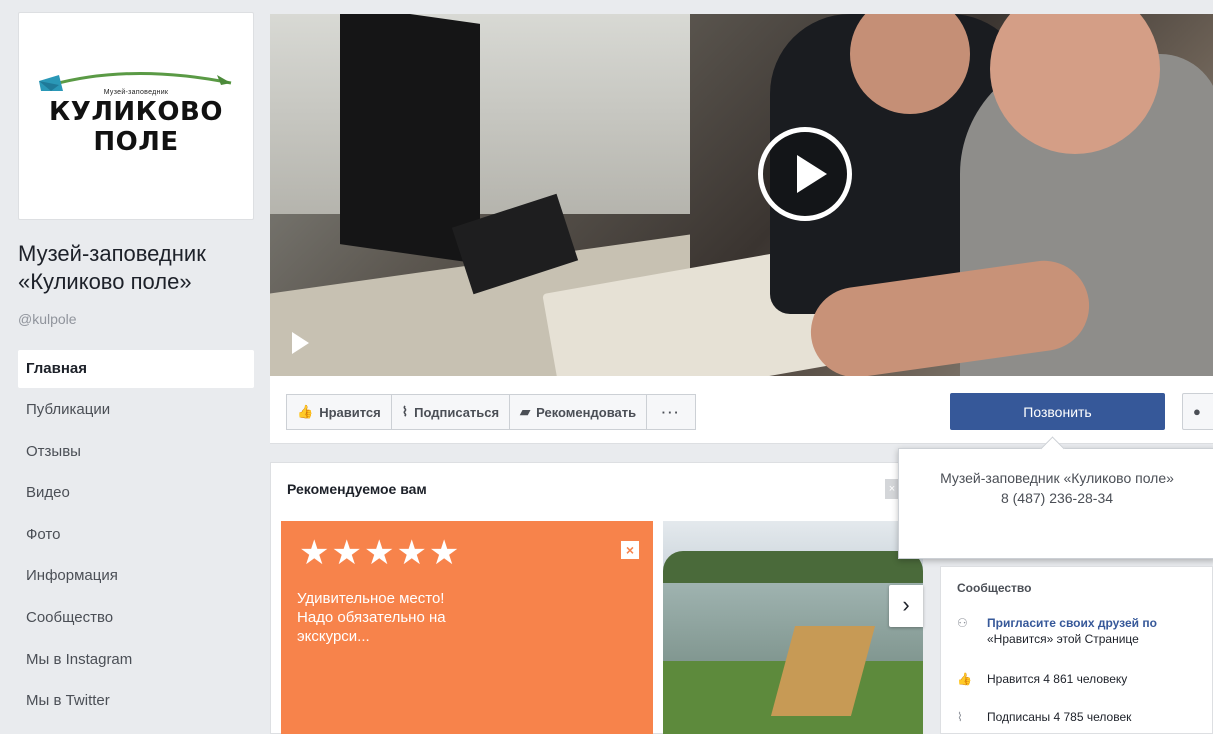  What do you see at coordinates (136, 620) in the screenshot?
I see `nav-item-community: Сообщество` at bounding box center [136, 620].